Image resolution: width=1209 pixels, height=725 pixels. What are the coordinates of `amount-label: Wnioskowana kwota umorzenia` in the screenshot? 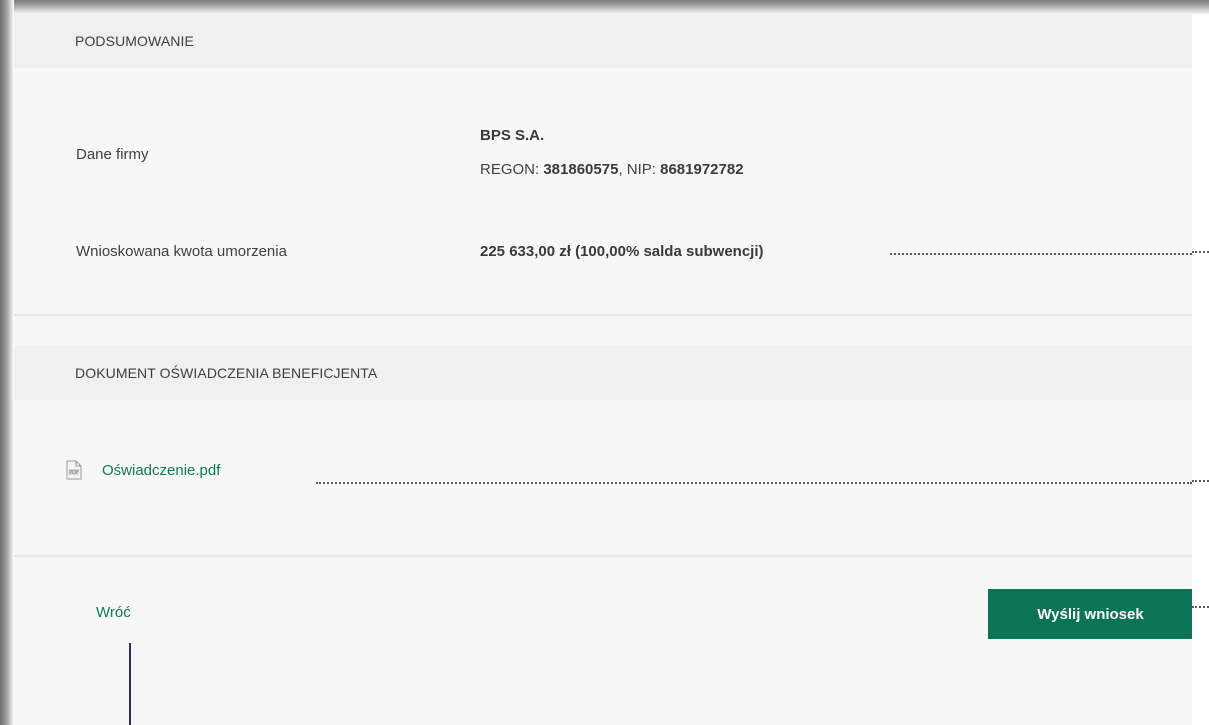 It's located at (181, 251).